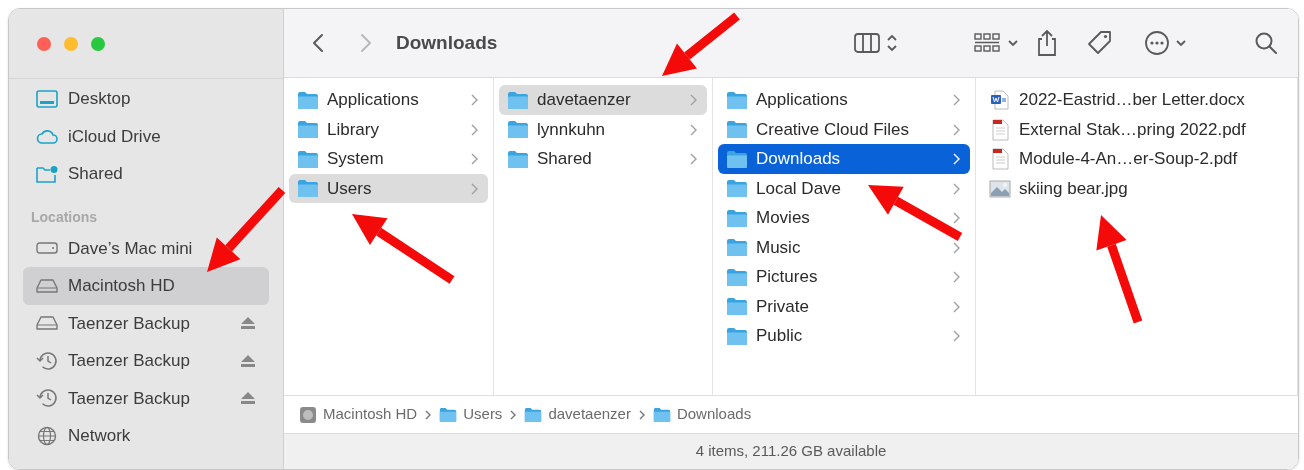  What do you see at coordinates (714, 414) in the screenshot?
I see `path-item: Downloads` at bounding box center [714, 414].